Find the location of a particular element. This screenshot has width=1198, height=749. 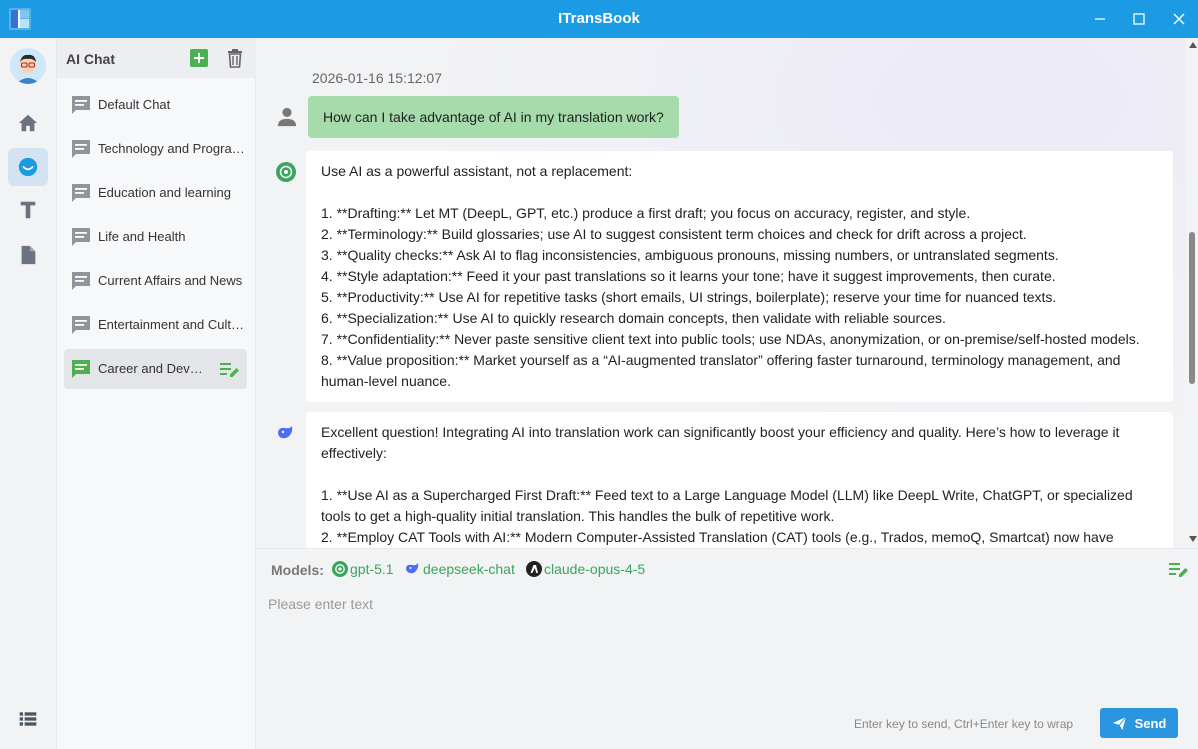

nav-chat is located at coordinates (28, 167).